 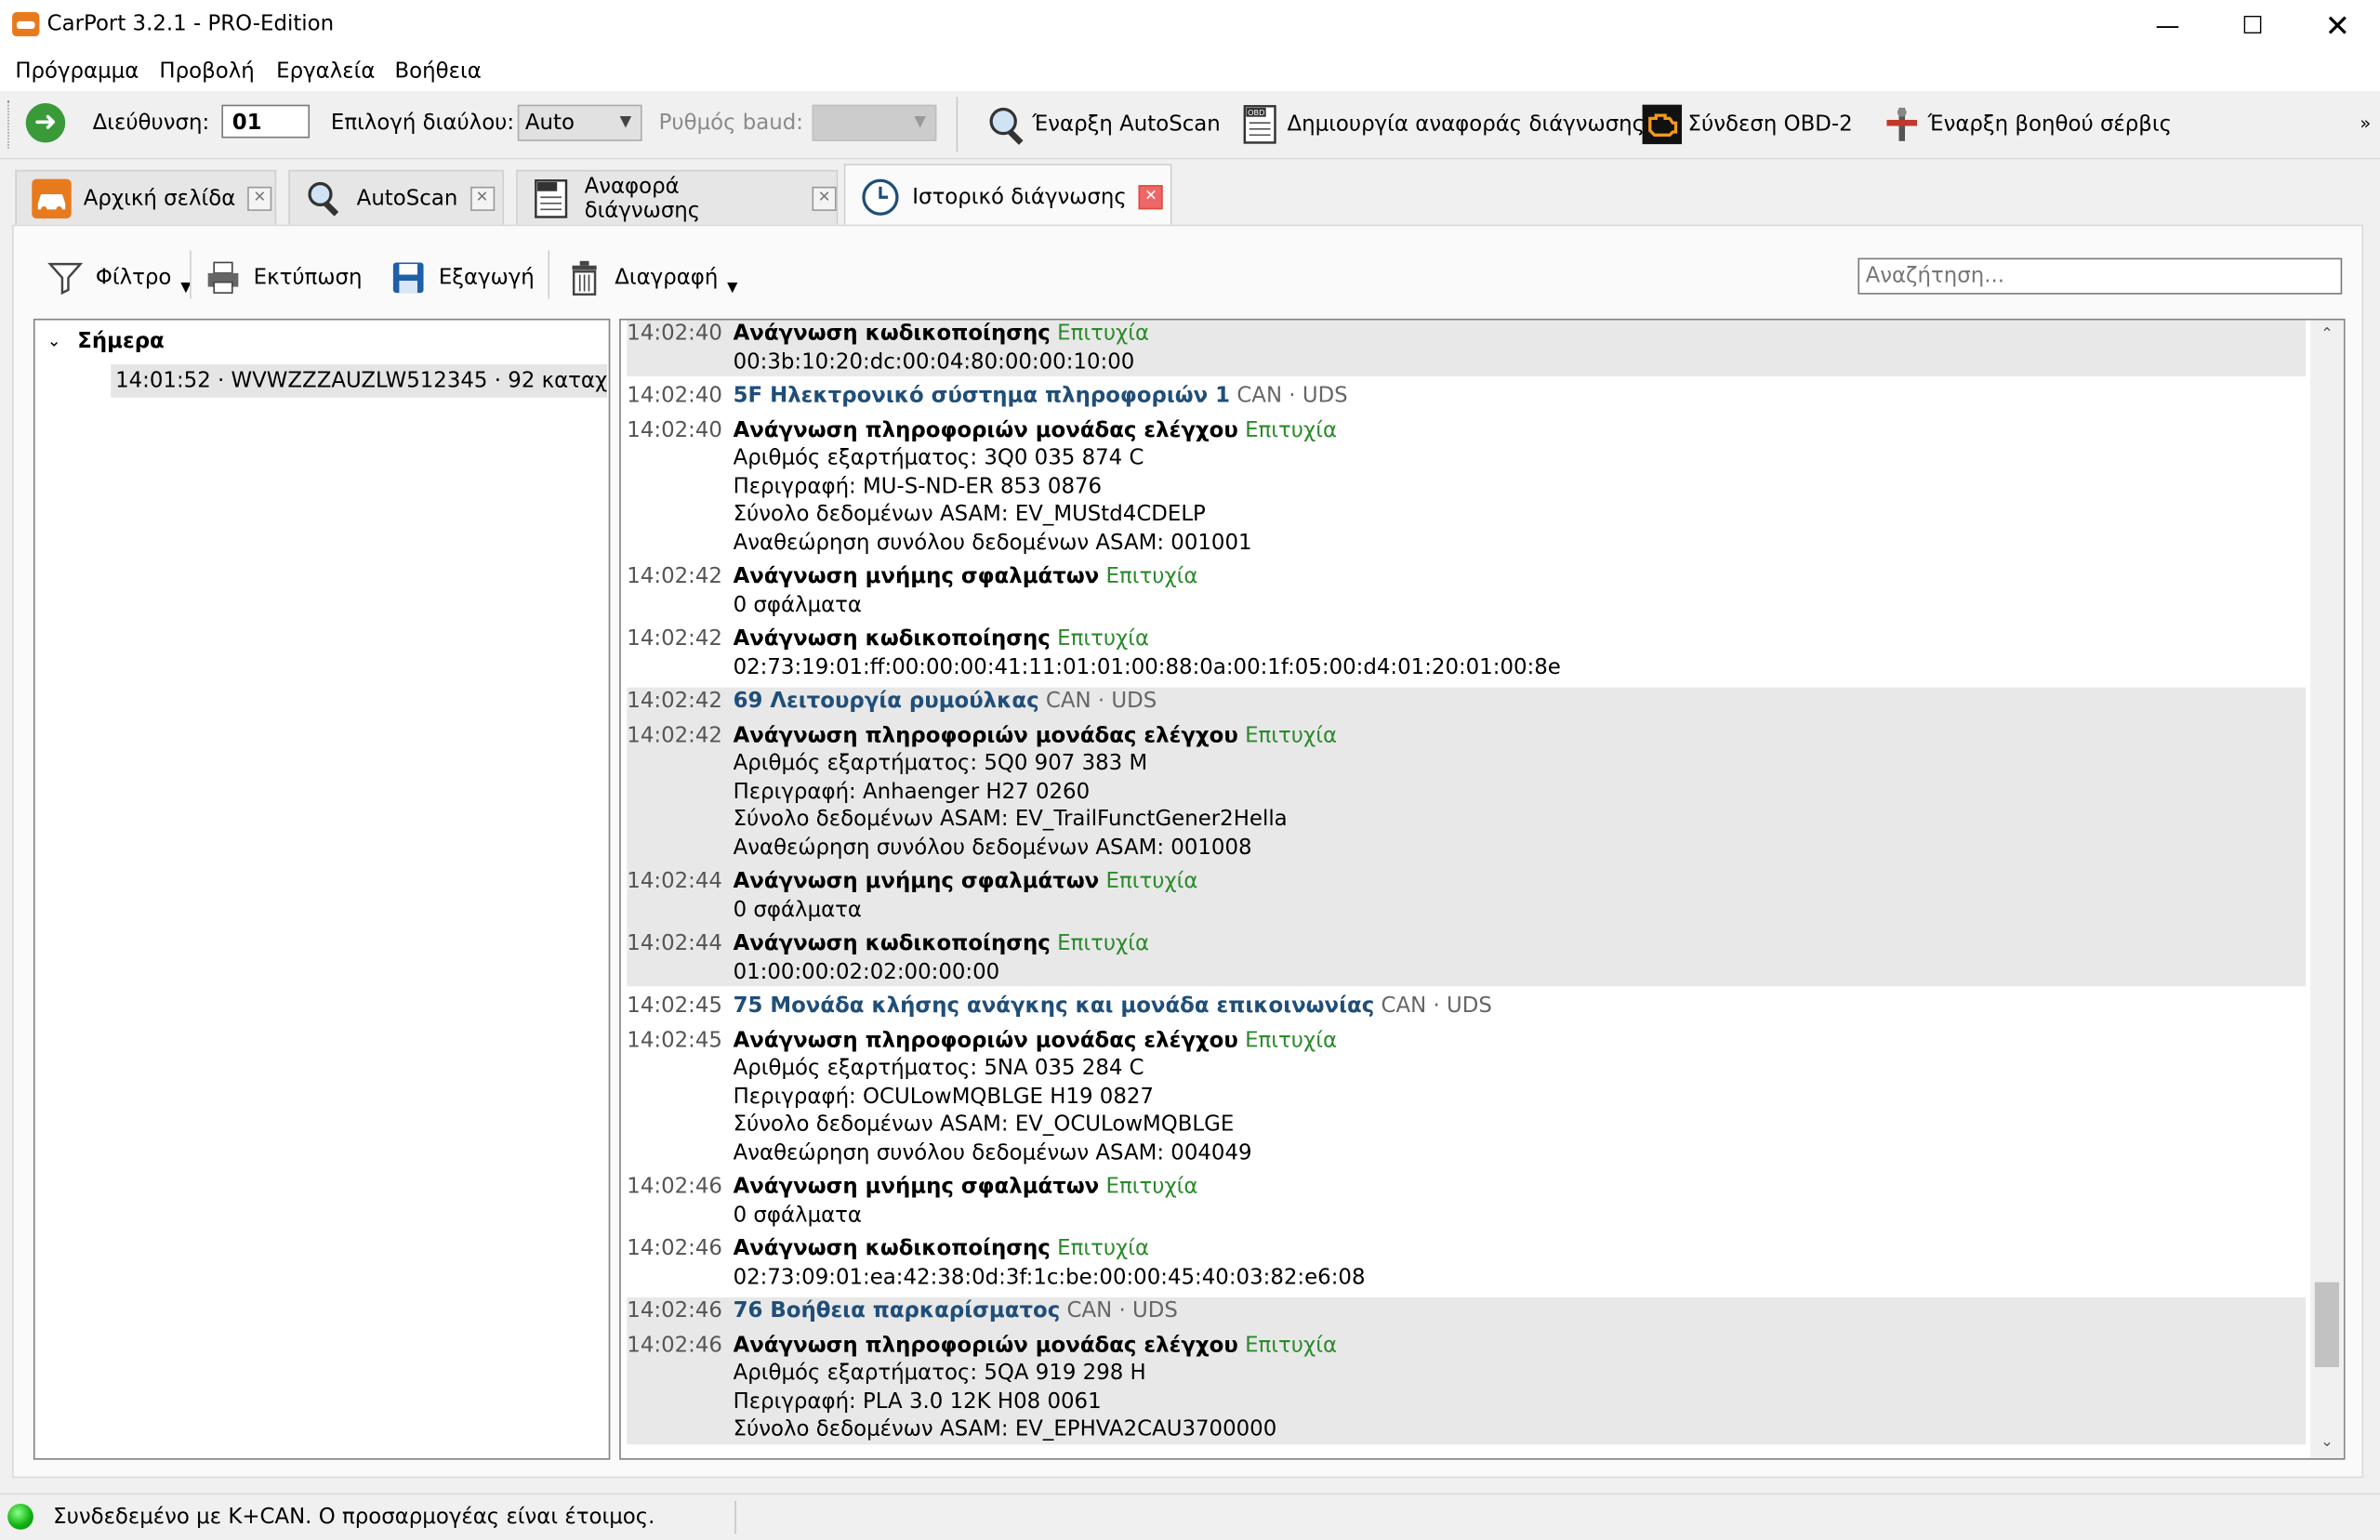 I want to click on service-assistant-label: Έναρξη βοηθού σέρβις, so click(x=2050, y=124).